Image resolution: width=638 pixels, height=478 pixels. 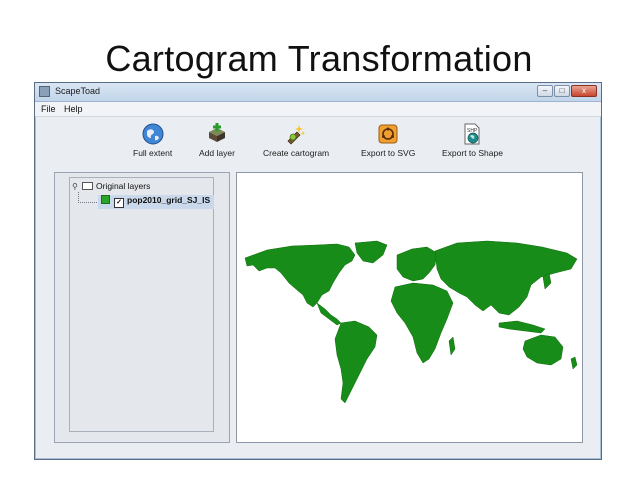 I want to click on south-america-shape, so click(x=356, y=362).